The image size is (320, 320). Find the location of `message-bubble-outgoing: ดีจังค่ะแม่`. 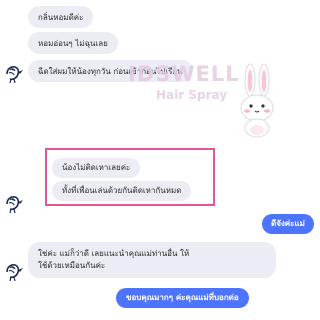

message-bubble-outgoing: ดีจังค่ะแม่ is located at coordinates (288, 224).